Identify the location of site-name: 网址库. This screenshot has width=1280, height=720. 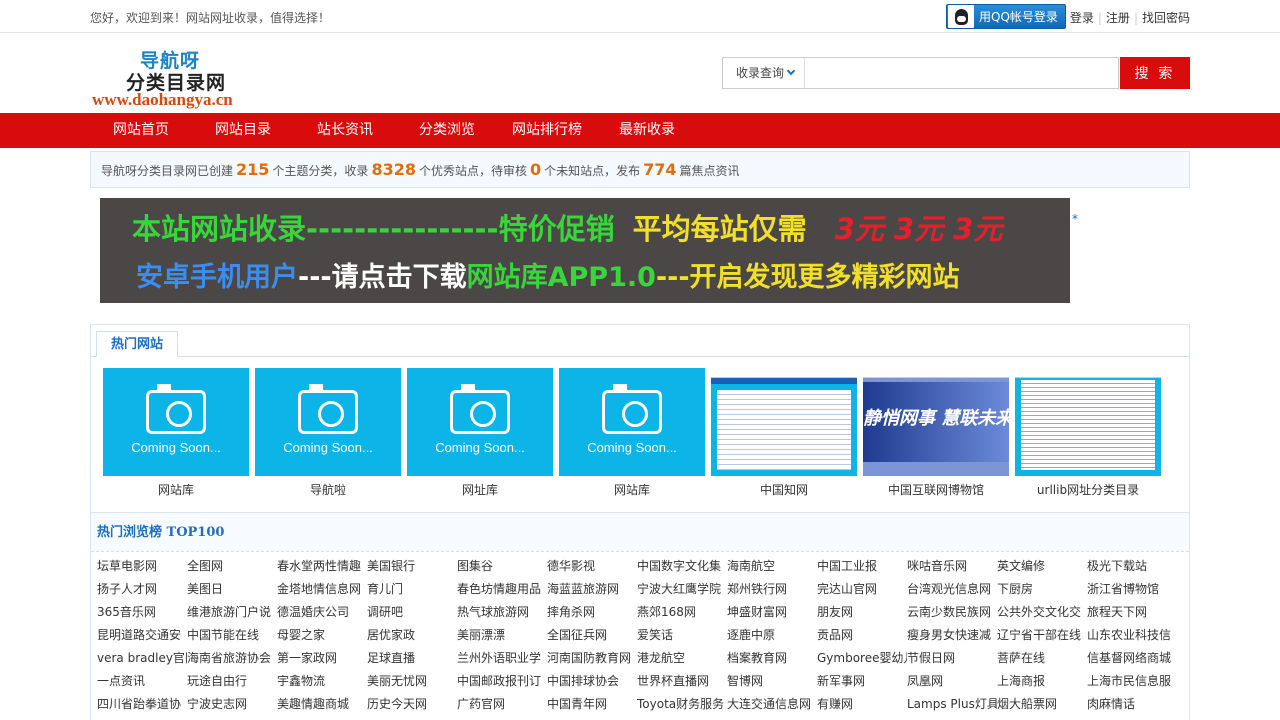
(480, 489).